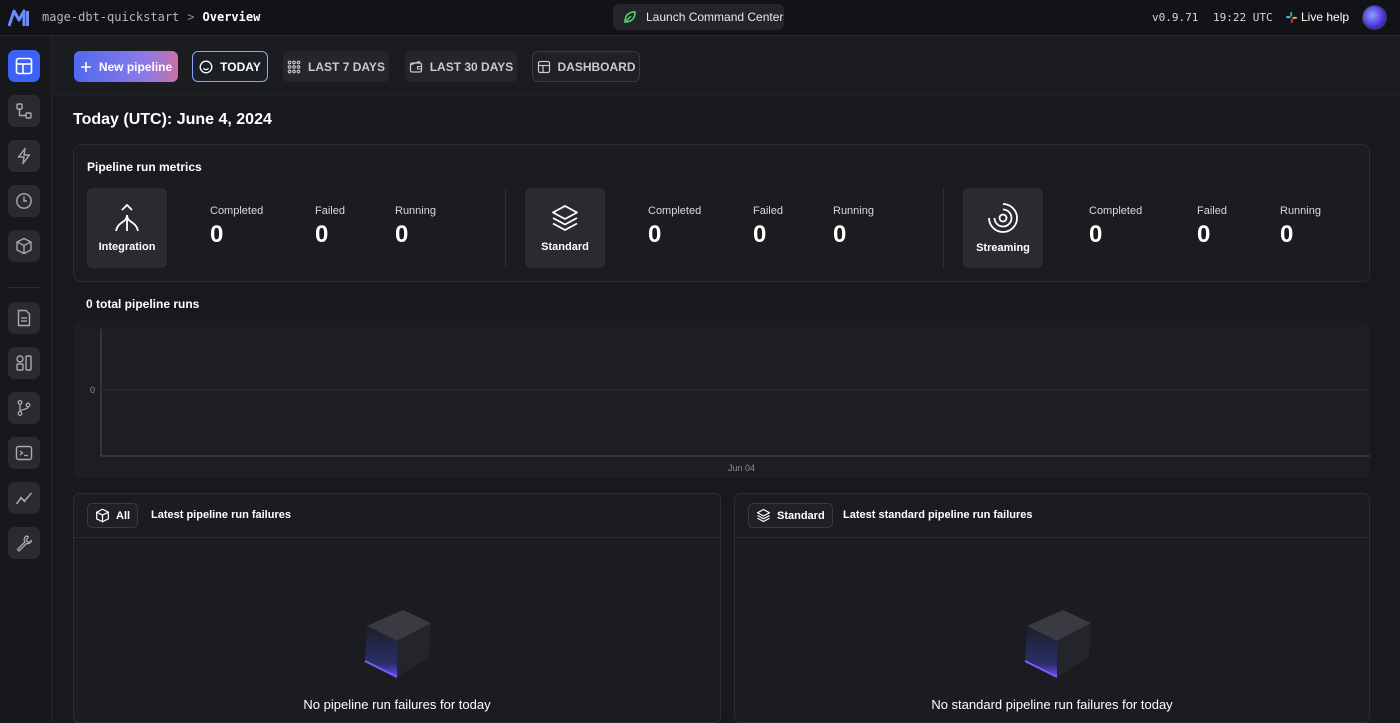 This screenshot has height=723, width=1400. I want to click on standard-running: Running 0, so click(853, 227).